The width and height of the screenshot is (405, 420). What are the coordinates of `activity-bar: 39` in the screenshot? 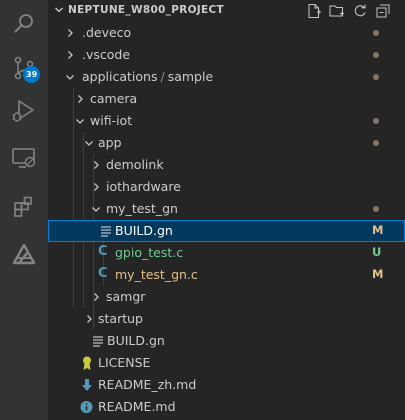 It's located at (24, 210).